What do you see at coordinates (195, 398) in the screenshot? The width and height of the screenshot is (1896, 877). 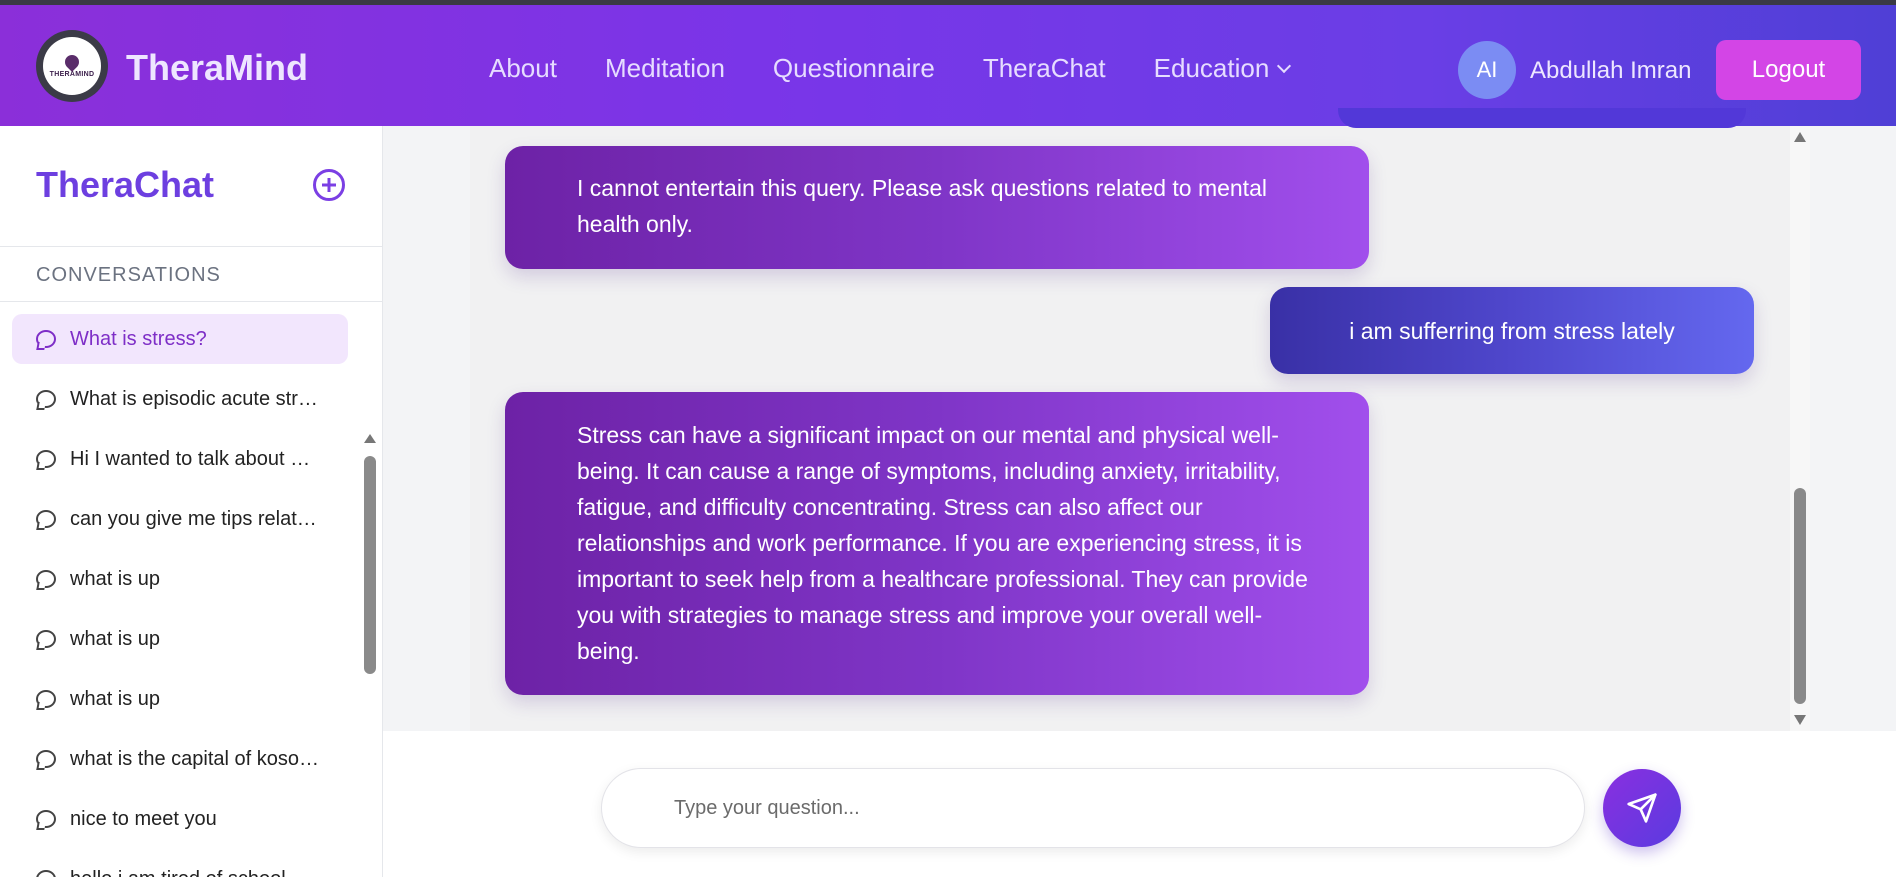 I see `conversation-title: What is episodic acute stress?` at bounding box center [195, 398].